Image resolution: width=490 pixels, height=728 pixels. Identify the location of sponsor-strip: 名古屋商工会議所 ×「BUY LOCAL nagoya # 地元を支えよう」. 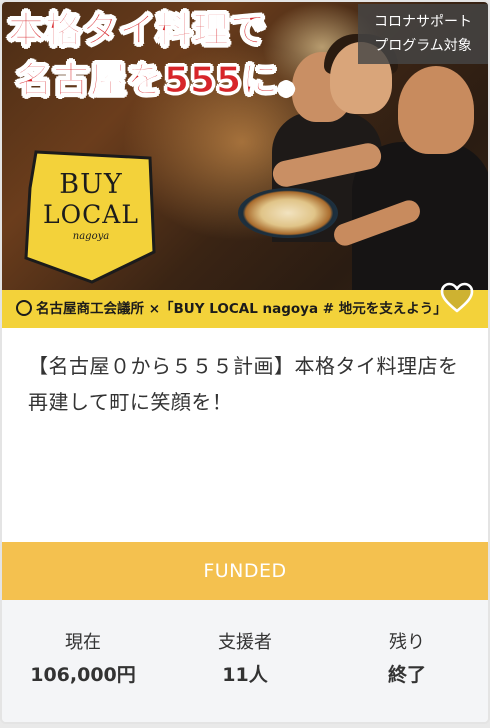
(245, 309).